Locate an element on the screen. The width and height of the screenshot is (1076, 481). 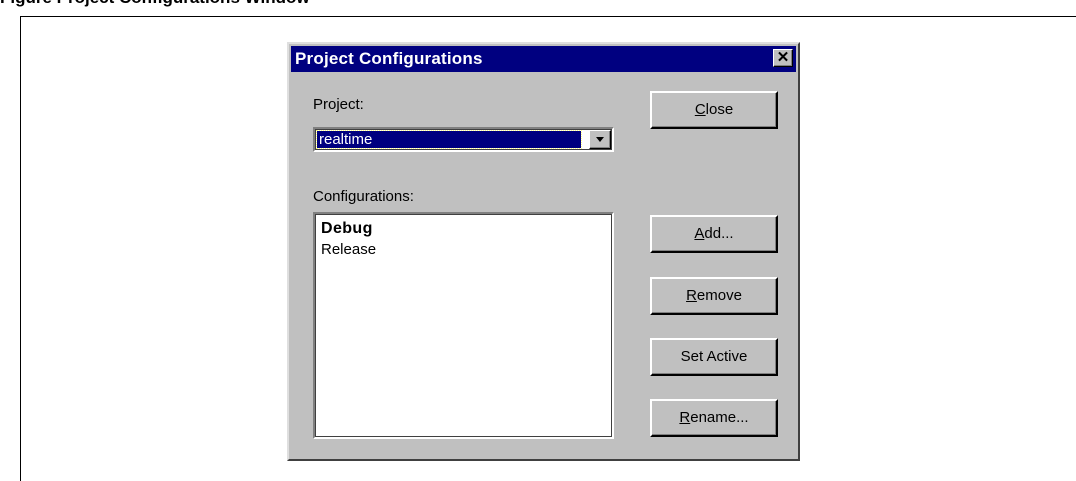
set-active-button: Set Active is located at coordinates (714, 357).